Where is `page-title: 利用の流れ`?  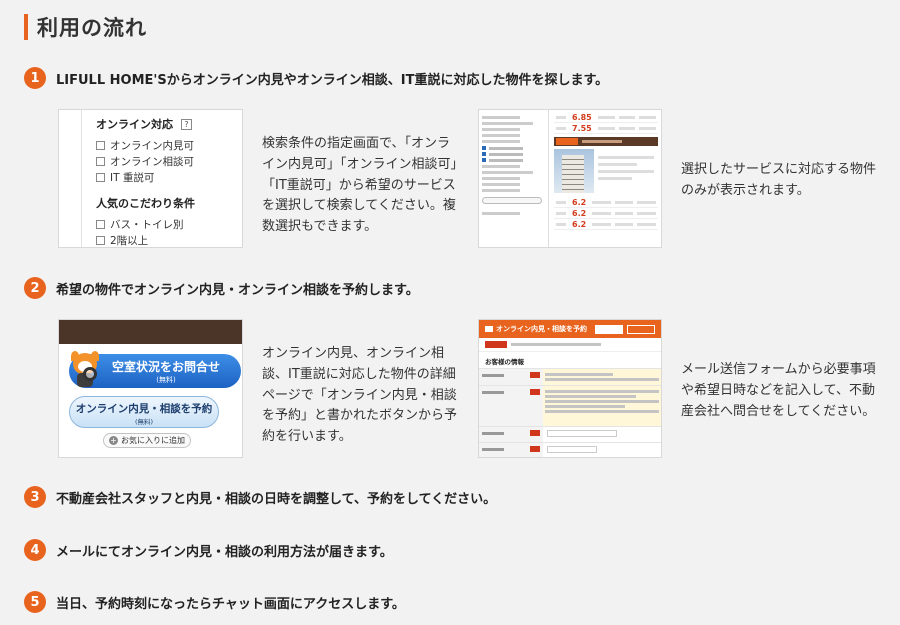 page-title: 利用の流れ is located at coordinates (85, 27).